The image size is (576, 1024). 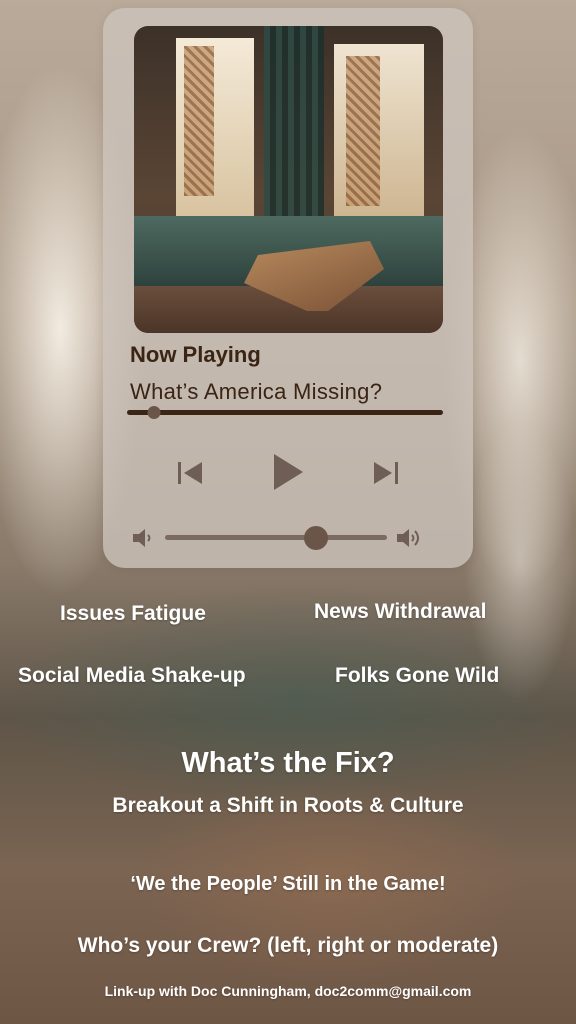 What do you see at coordinates (144, 539) in the screenshot?
I see `volume-low-icon` at bounding box center [144, 539].